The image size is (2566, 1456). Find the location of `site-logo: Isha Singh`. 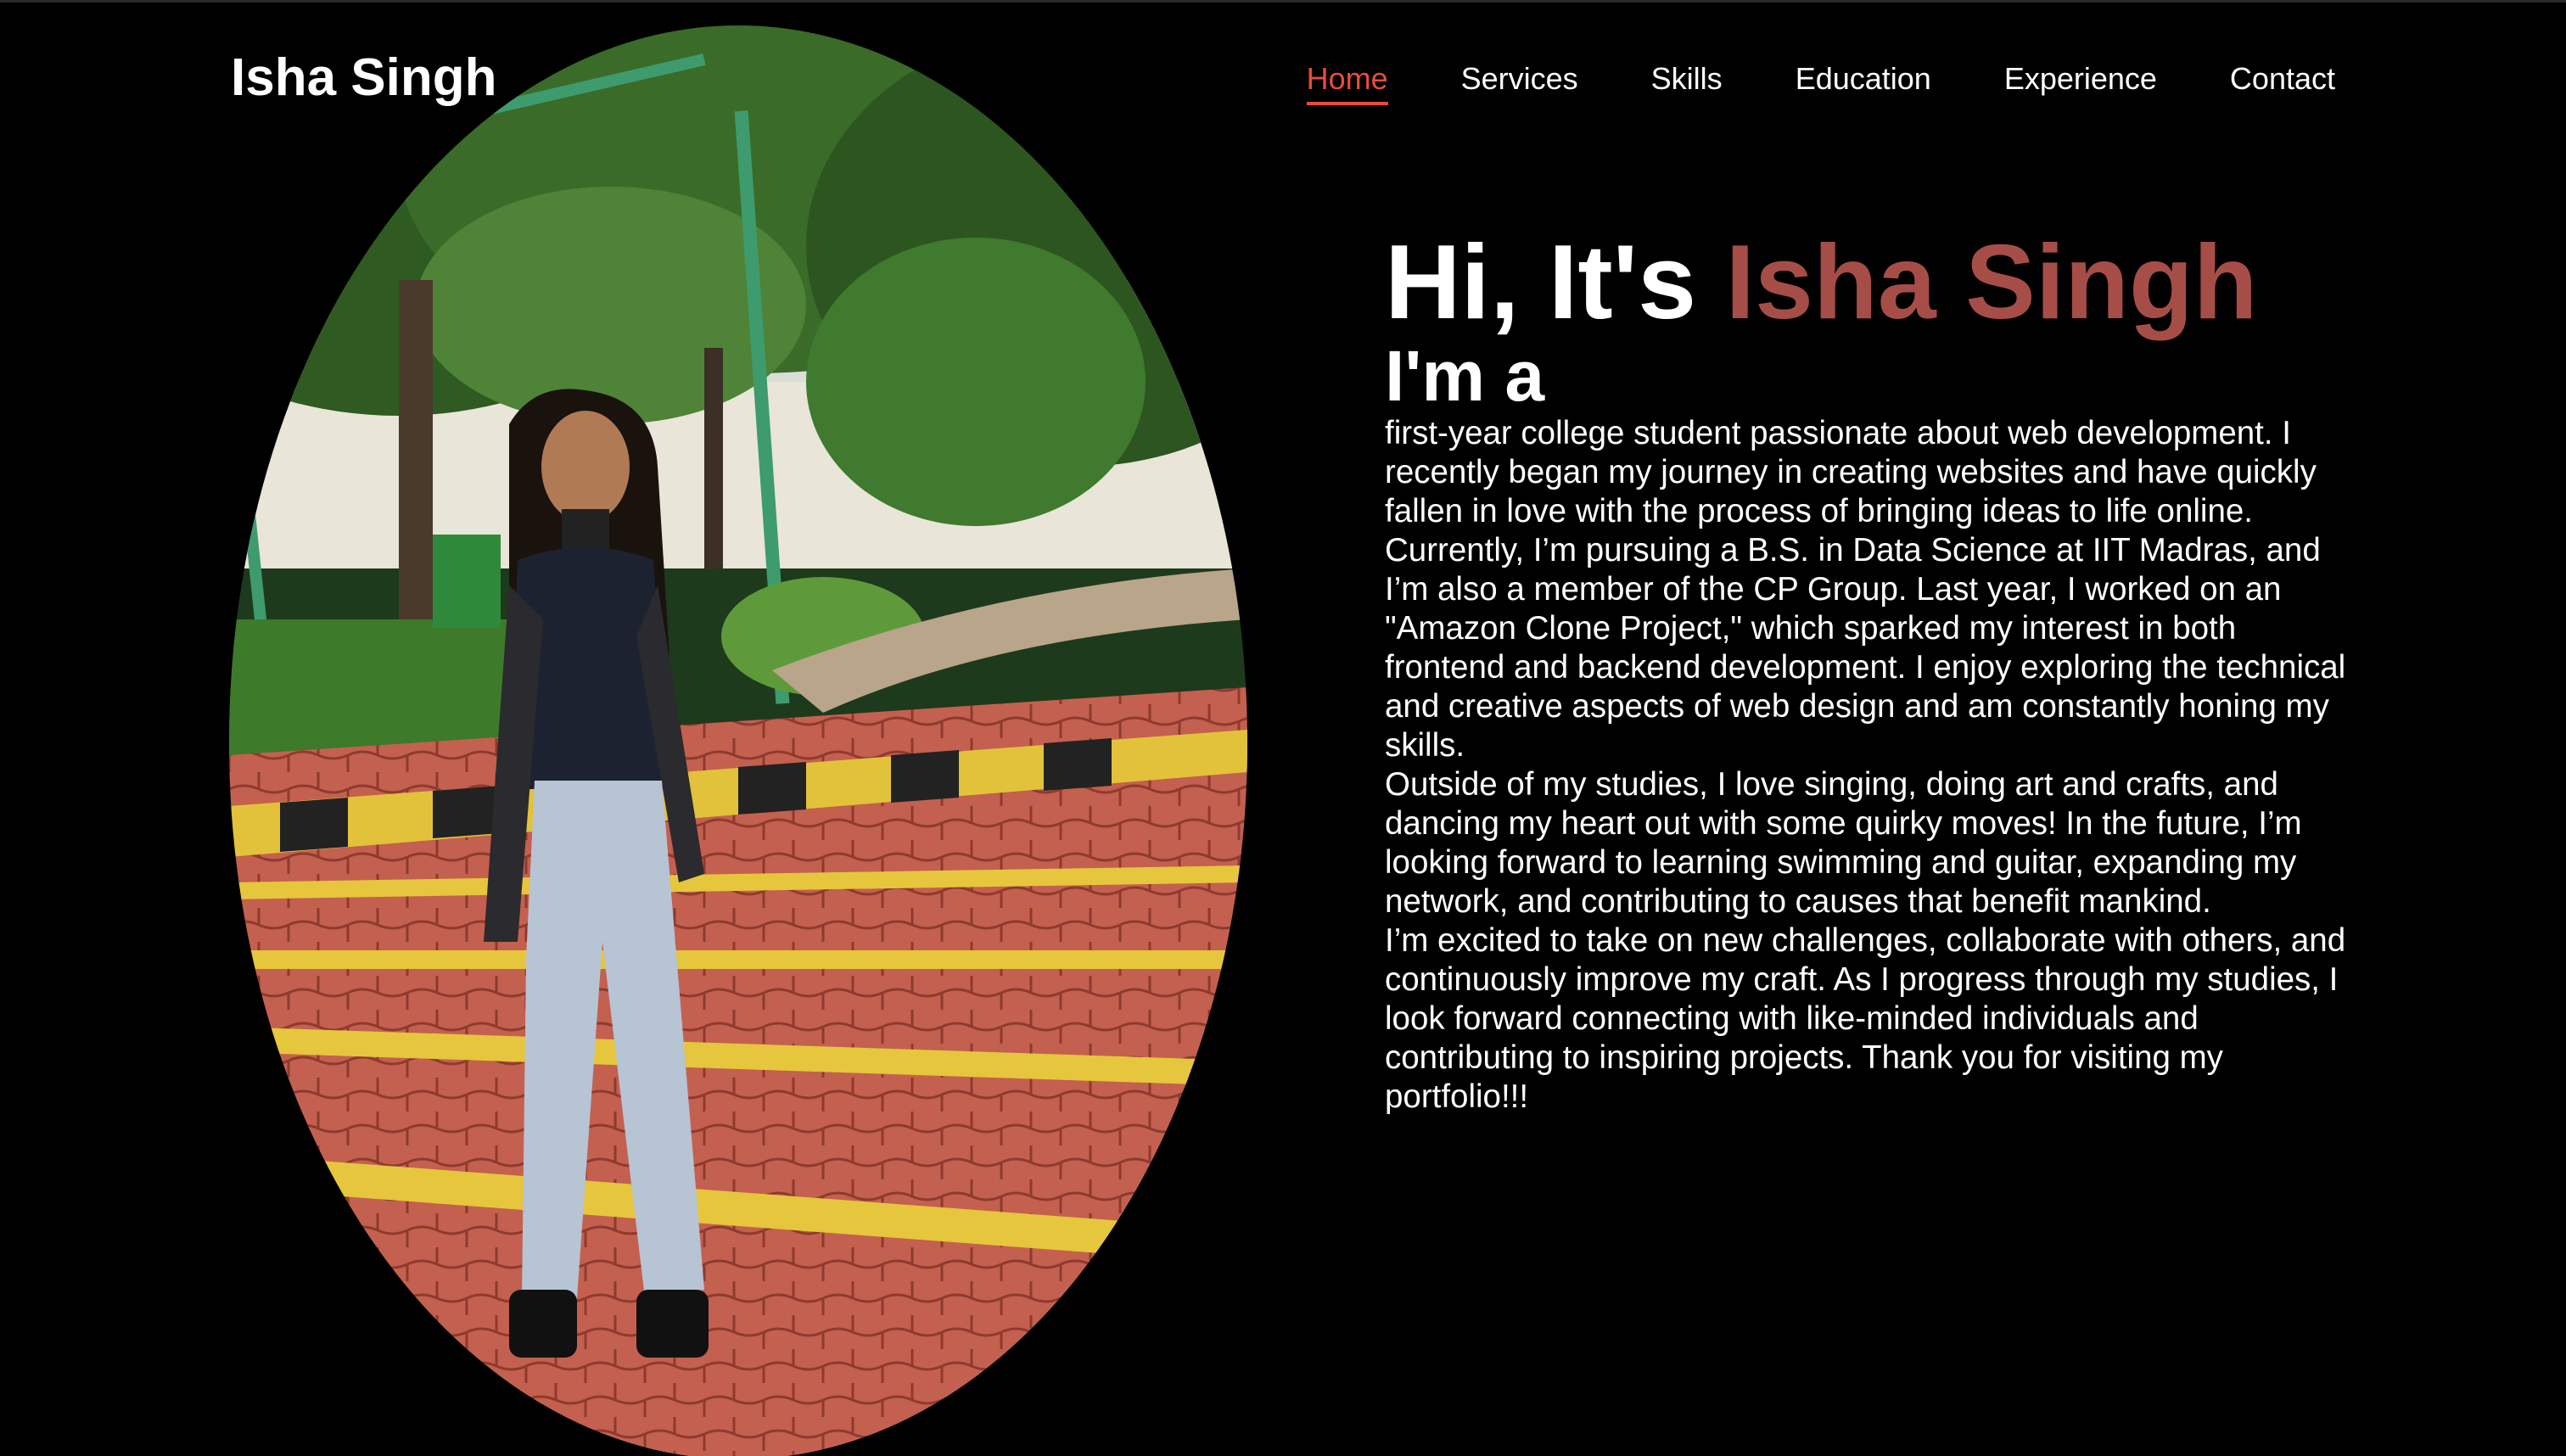

site-logo: Isha Singh is located at coordinates (363, 78).